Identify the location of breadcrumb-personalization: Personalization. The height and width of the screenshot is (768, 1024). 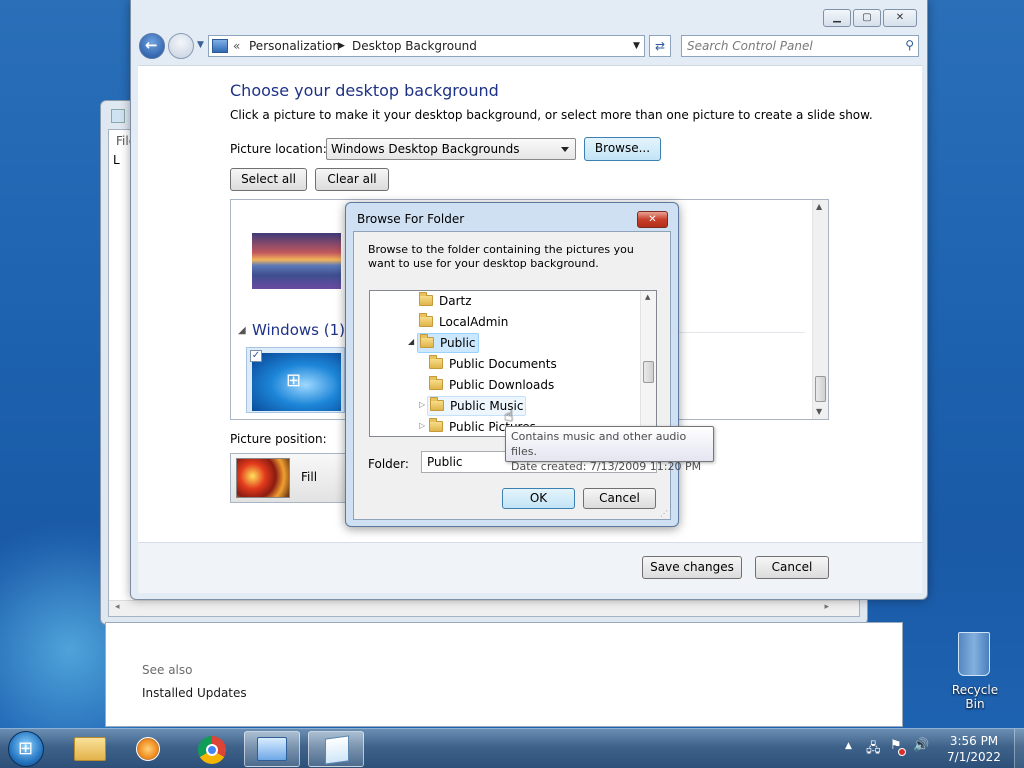
(294, 46).